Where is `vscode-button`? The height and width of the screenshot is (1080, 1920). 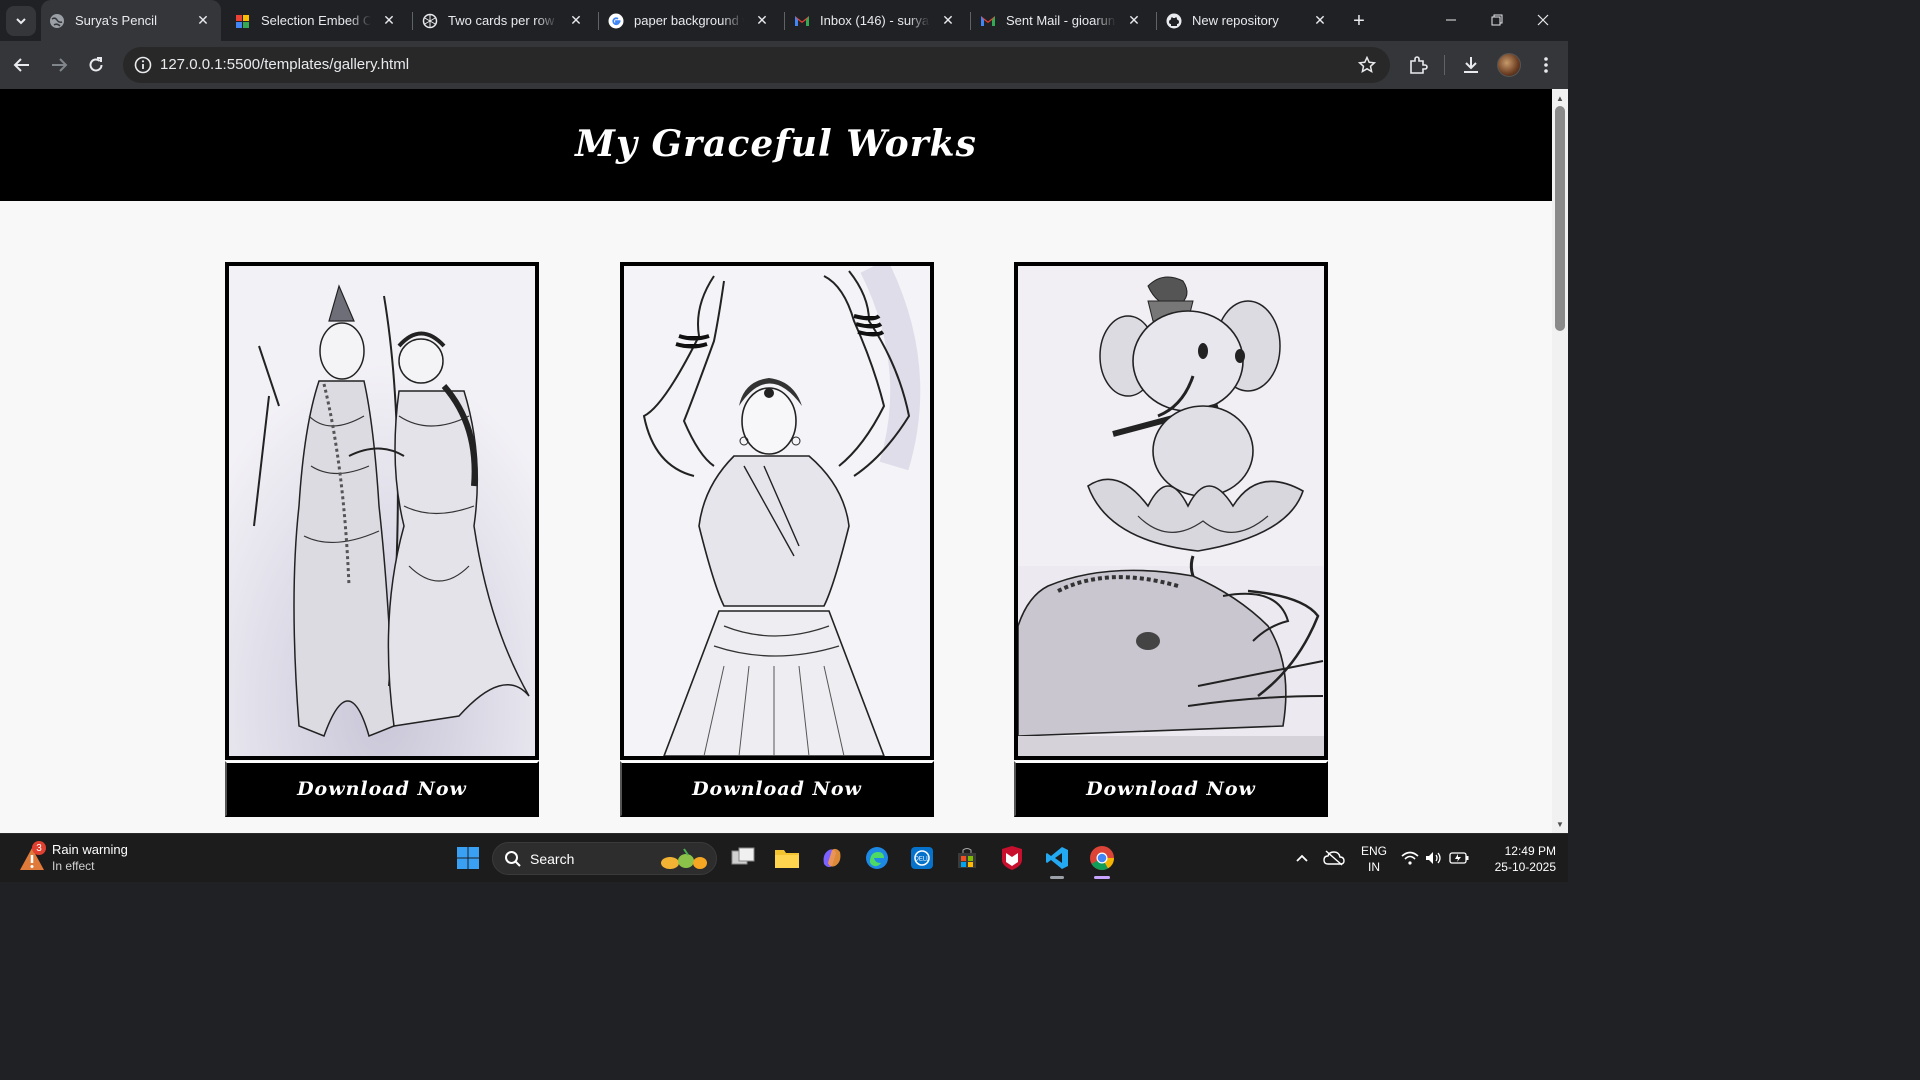
vscode-button is located at coordinates (1057, 860).